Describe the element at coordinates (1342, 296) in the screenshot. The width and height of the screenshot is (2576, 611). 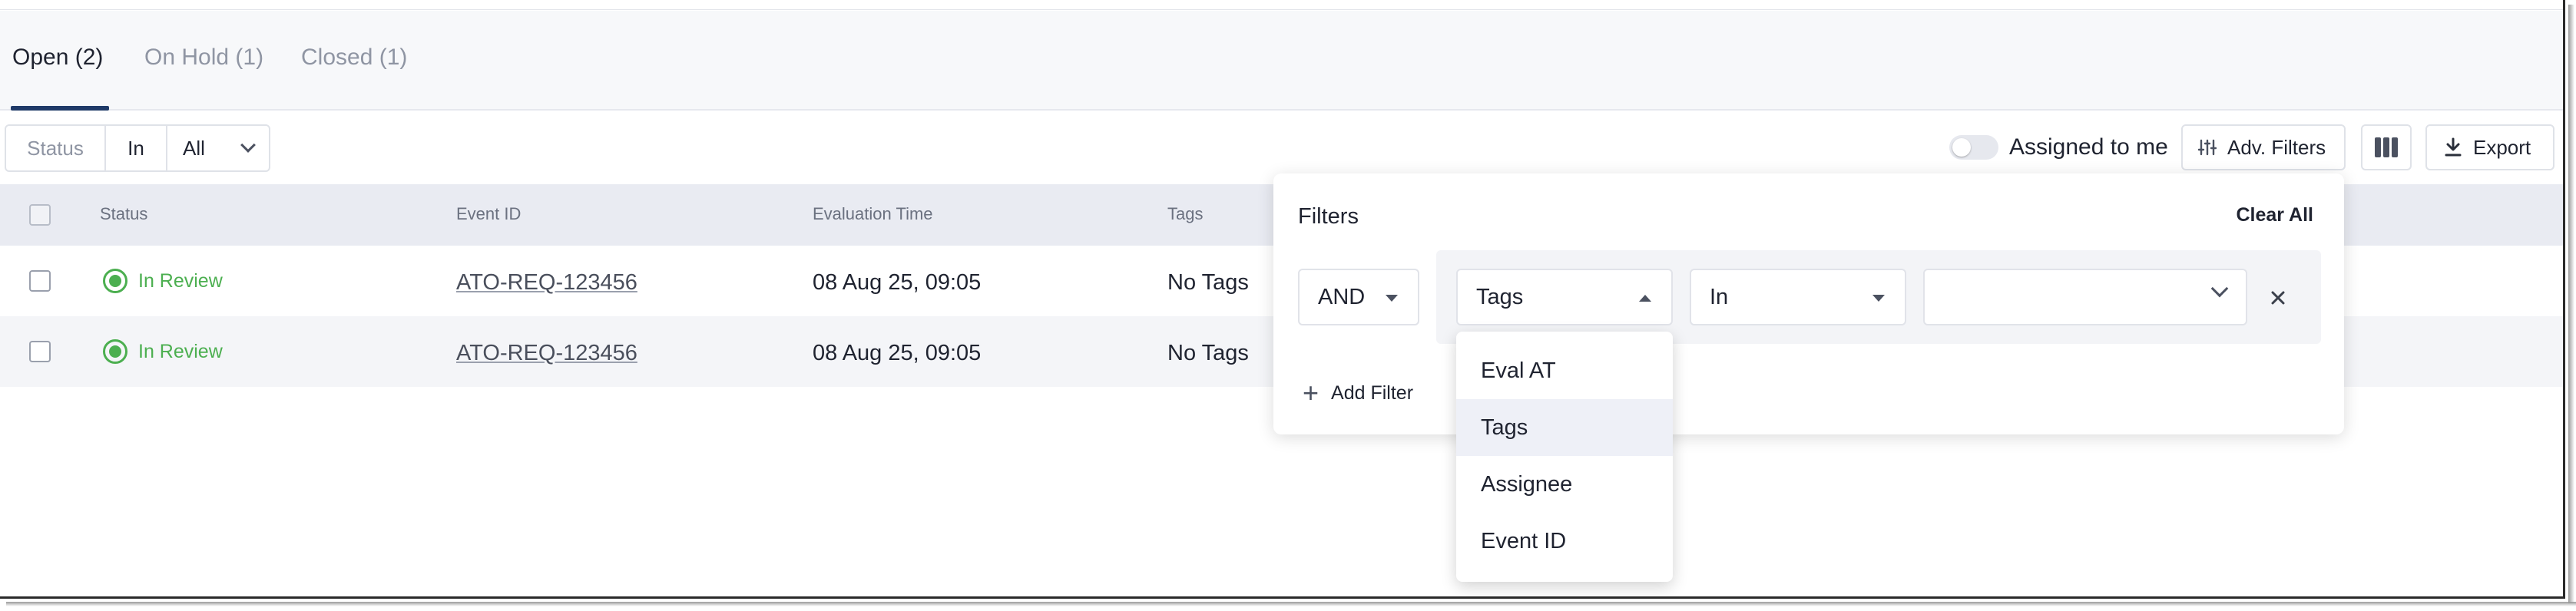
I see `conjunction-value: AND` at that location.